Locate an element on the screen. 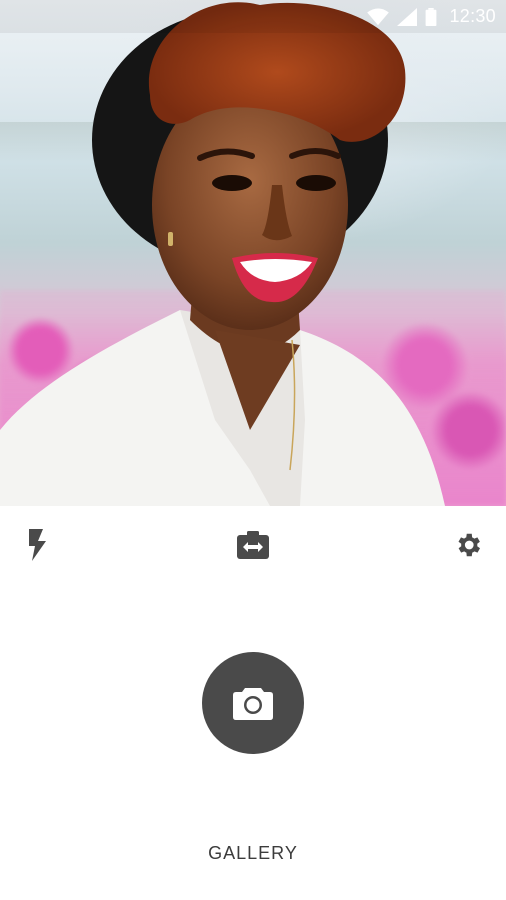 Image resolution: width=506 pixels, height=900 pixels. switch-camera-icon is located at coordinates (253, 545).